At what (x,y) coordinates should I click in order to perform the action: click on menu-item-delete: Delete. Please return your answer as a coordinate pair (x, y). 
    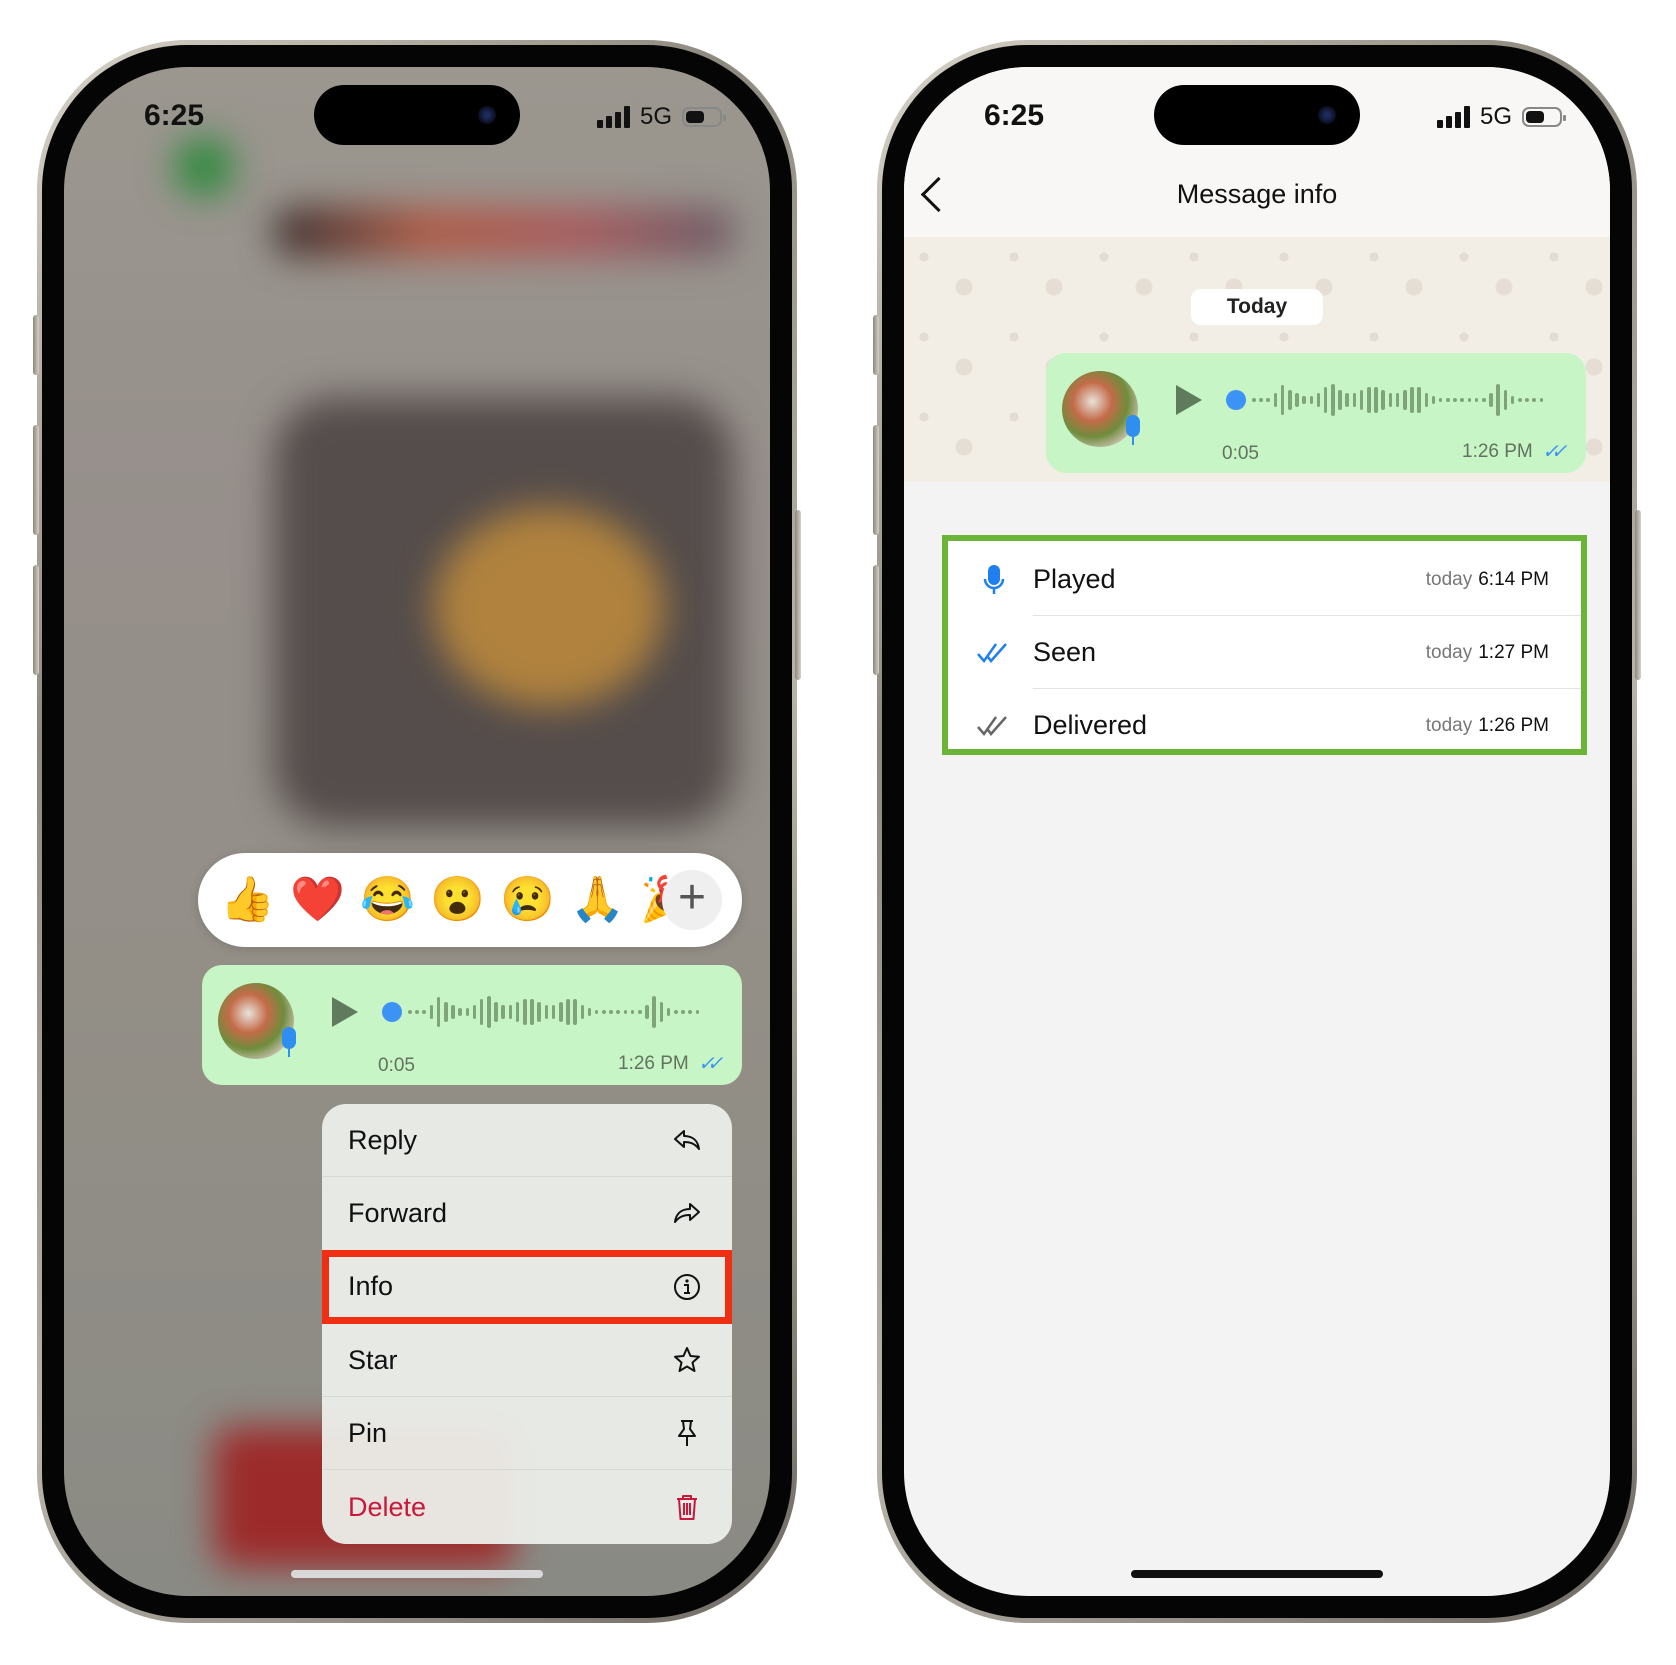
    Looking at the image, I should click on (527, 1506).